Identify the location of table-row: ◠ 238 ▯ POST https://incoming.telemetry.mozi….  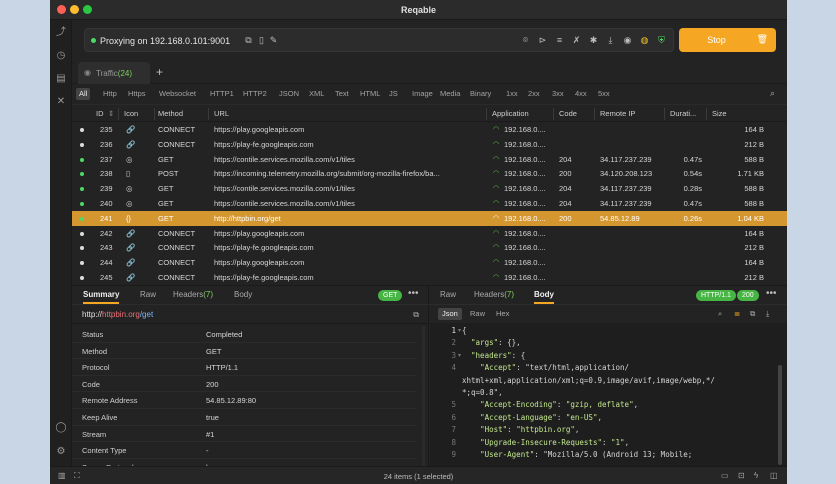
(429, 173).